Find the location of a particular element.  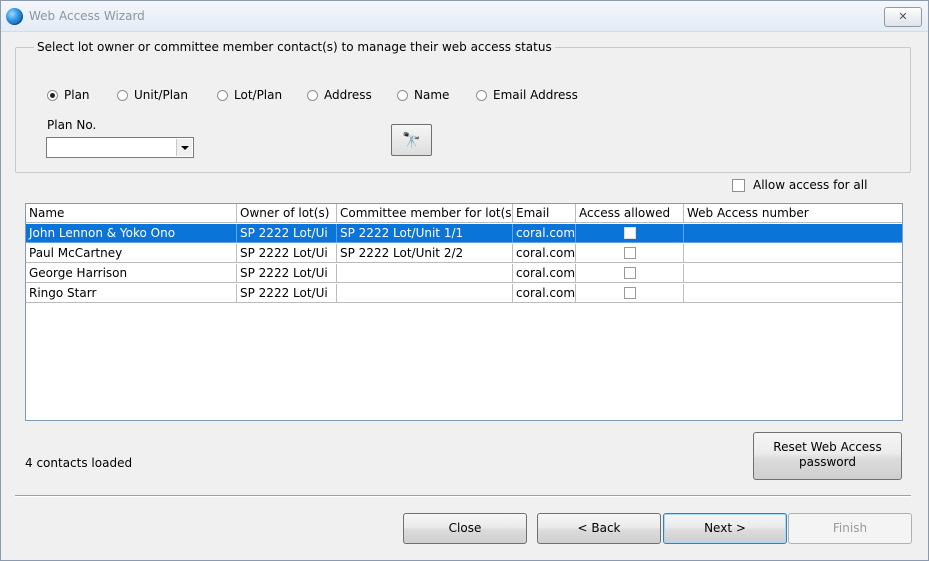

radio-unit-plan-dot is located at coordinates (122, 95).